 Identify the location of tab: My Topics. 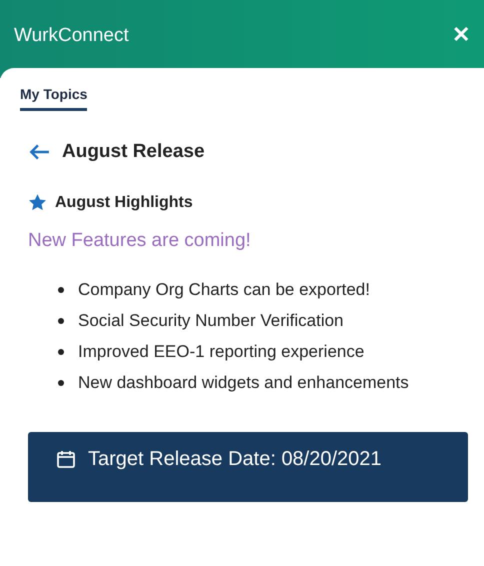
(54, 94).